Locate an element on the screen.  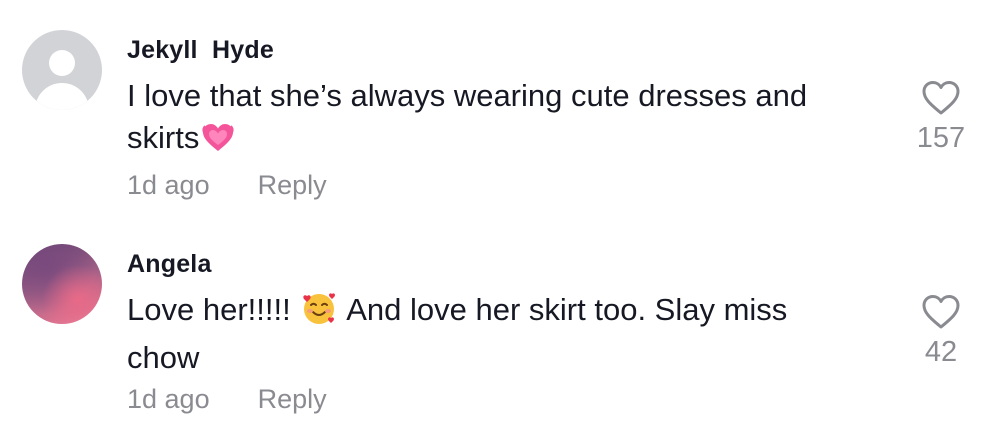
avatar-body-shape is located at coordinates (62, 96).